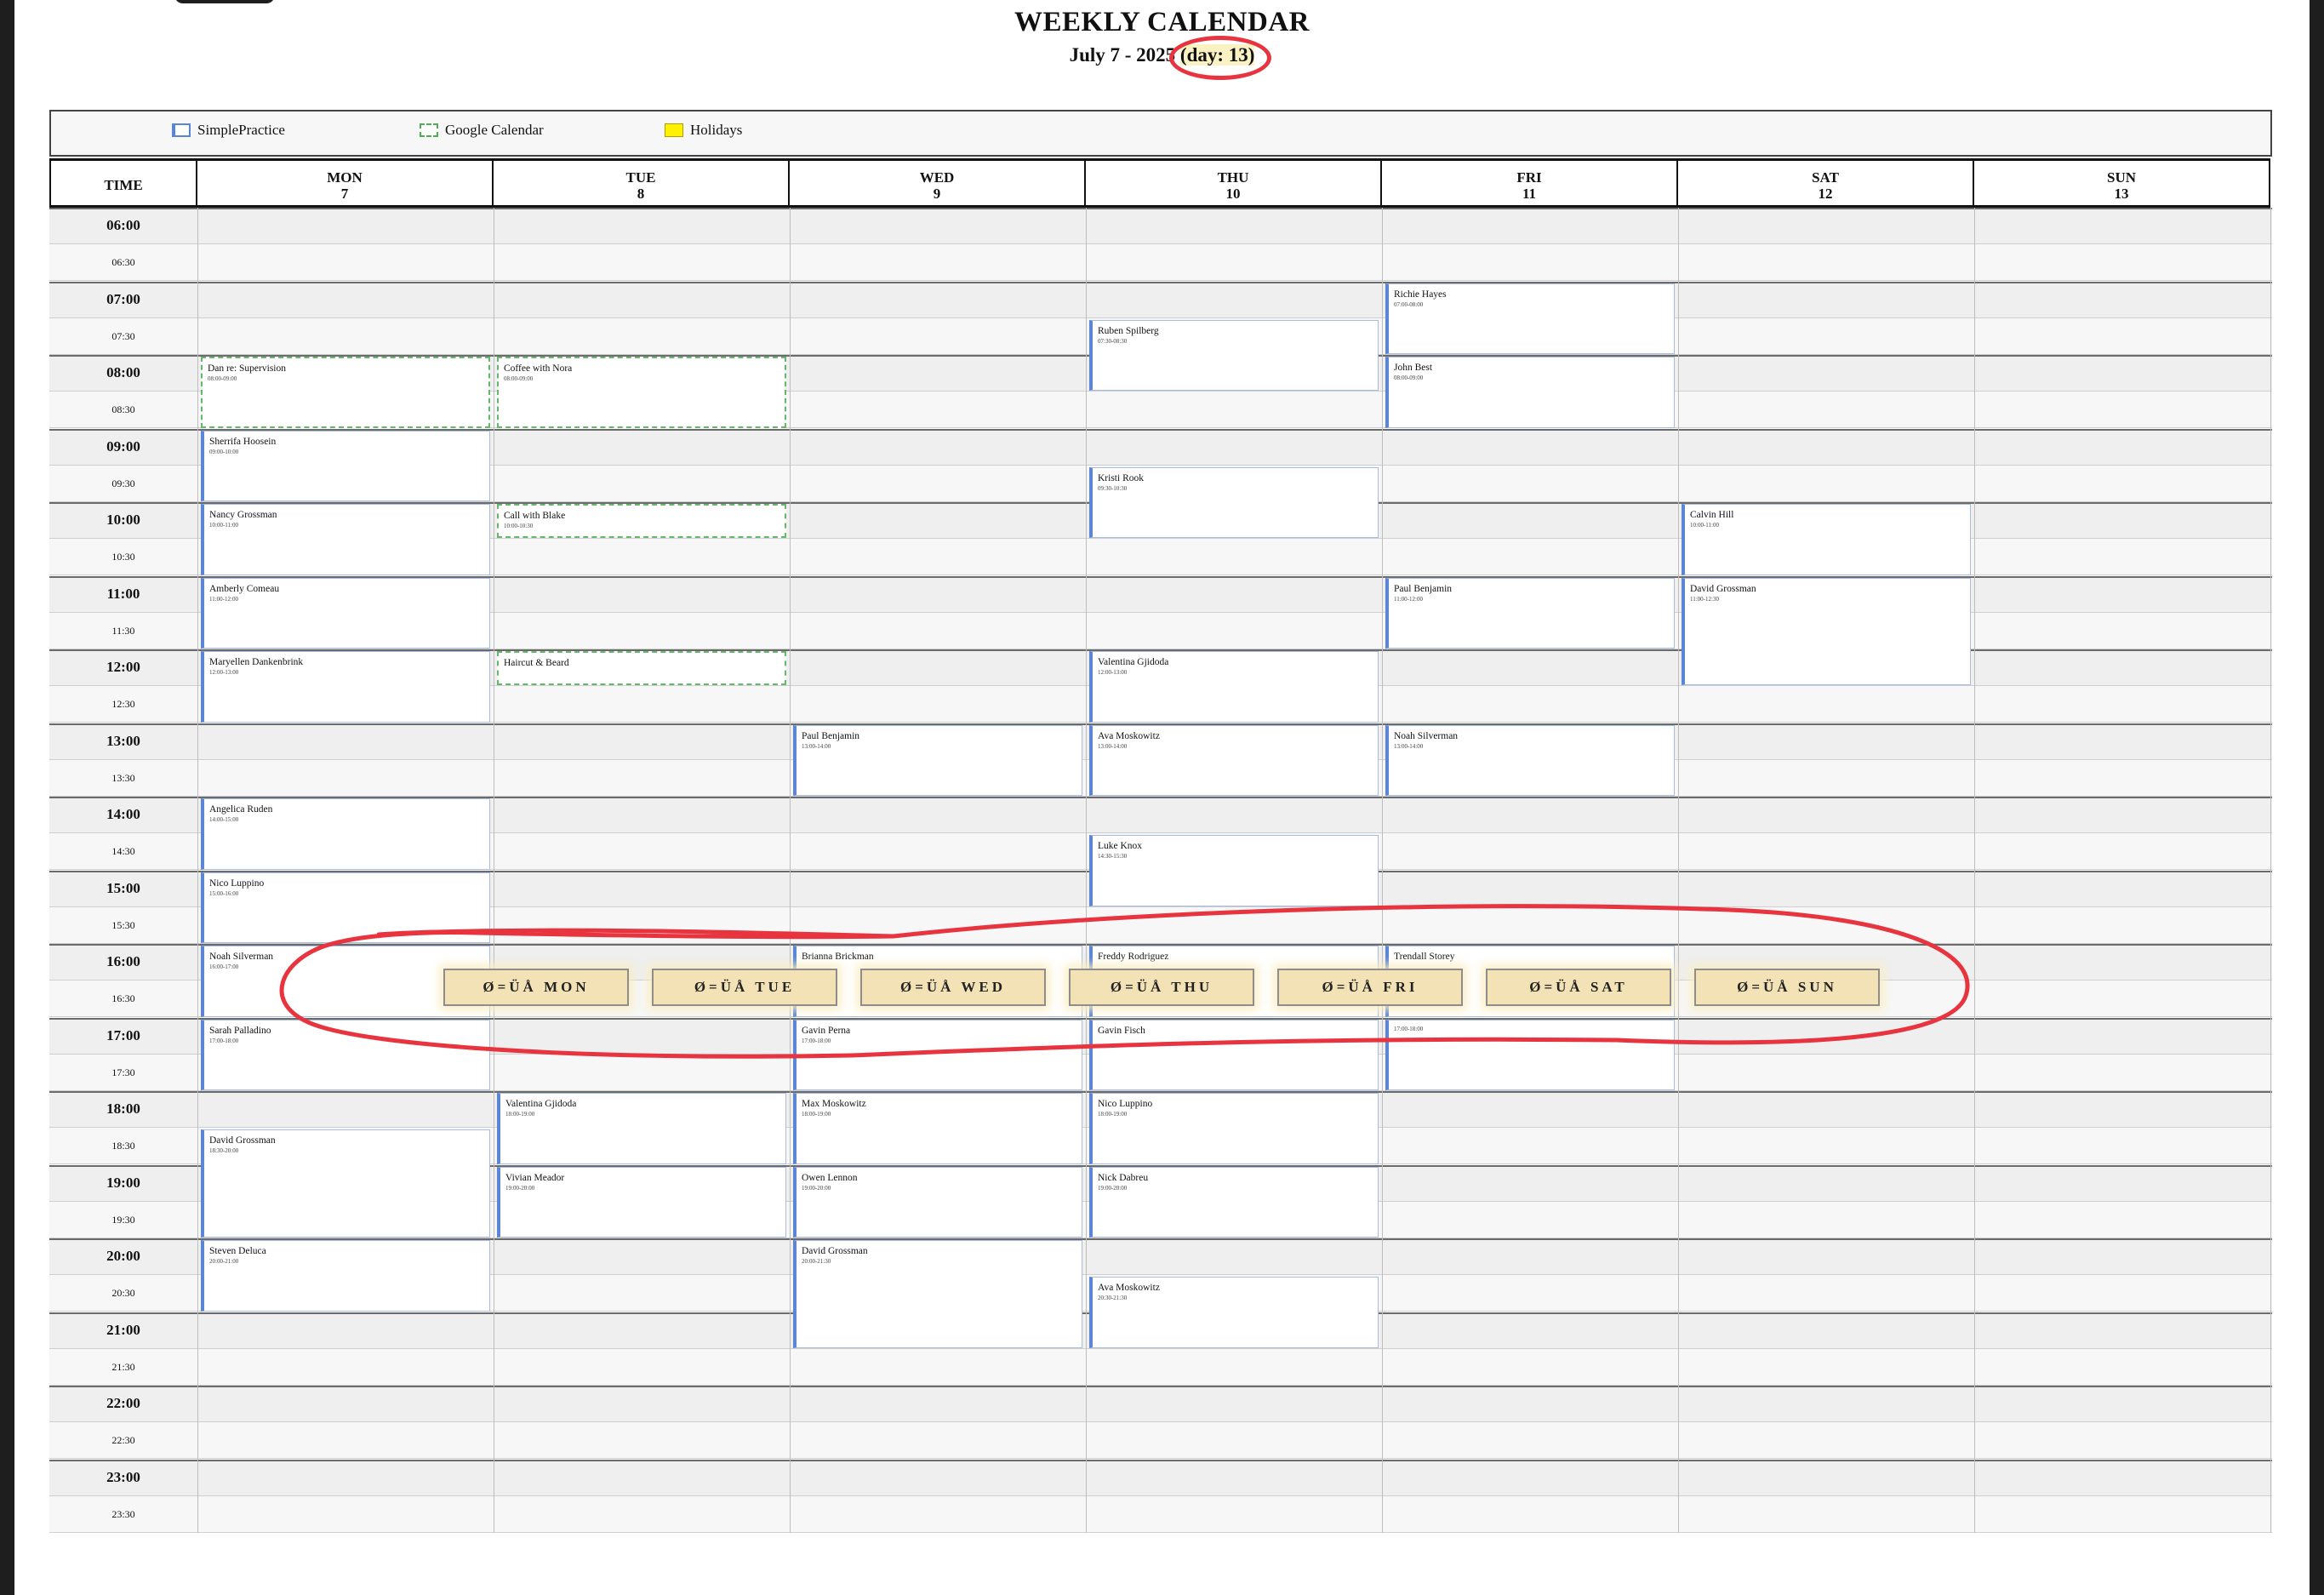  I want to click on time-label: 23:30, so click(123, 1514).